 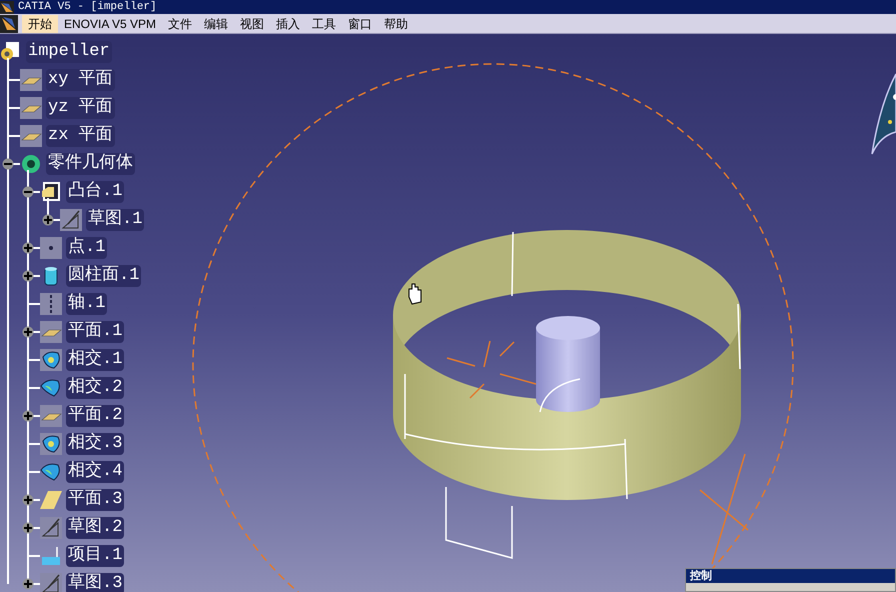 I want to click on axis-icon, so click(x=51, y=304).